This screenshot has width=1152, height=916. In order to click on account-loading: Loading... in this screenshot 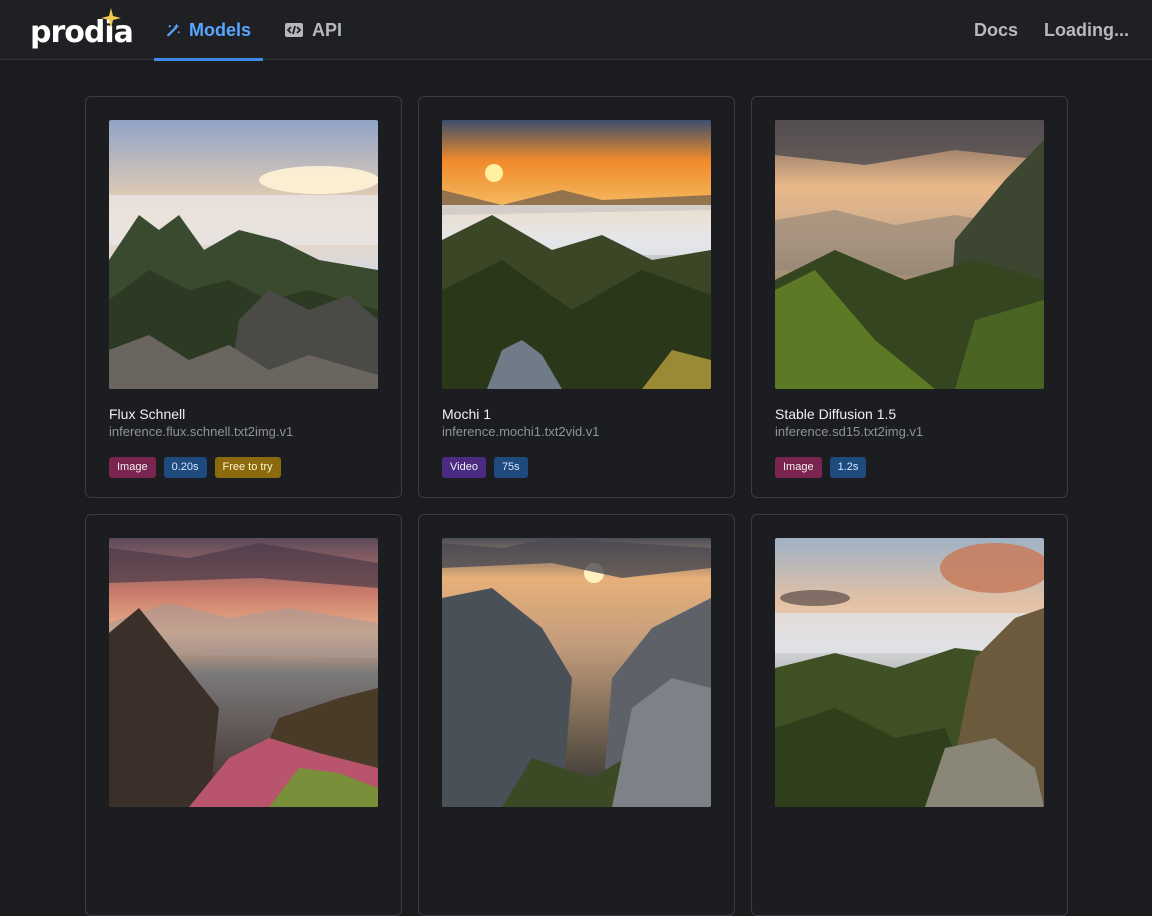, I will do `click(1086, 30)`.